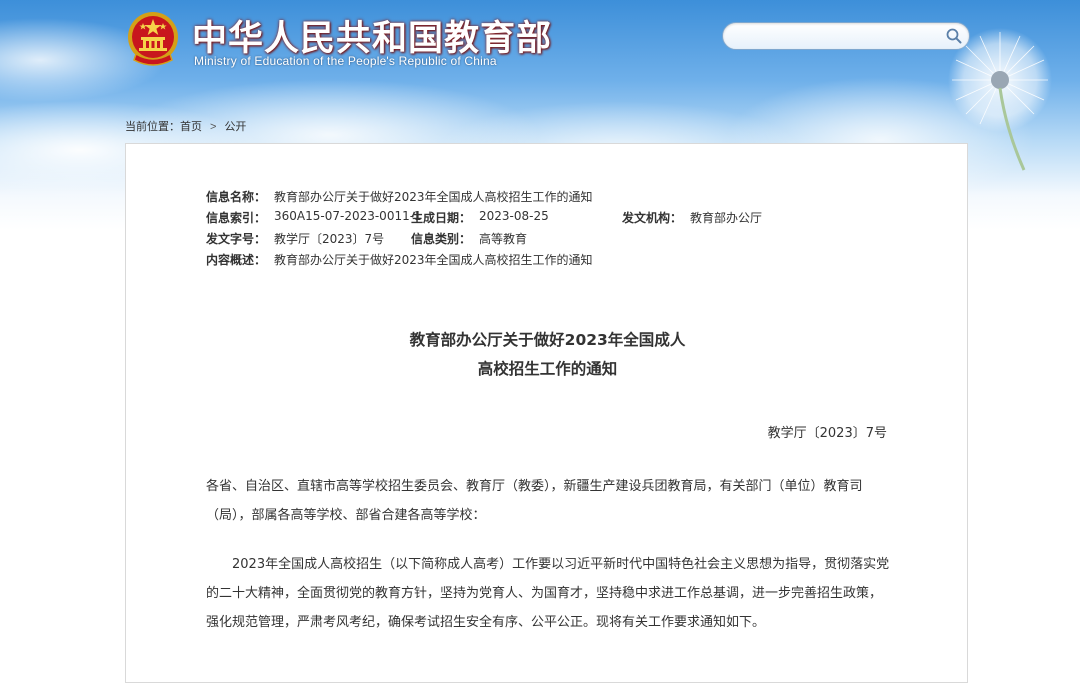  I want to click on search-box, so click(846, 36).